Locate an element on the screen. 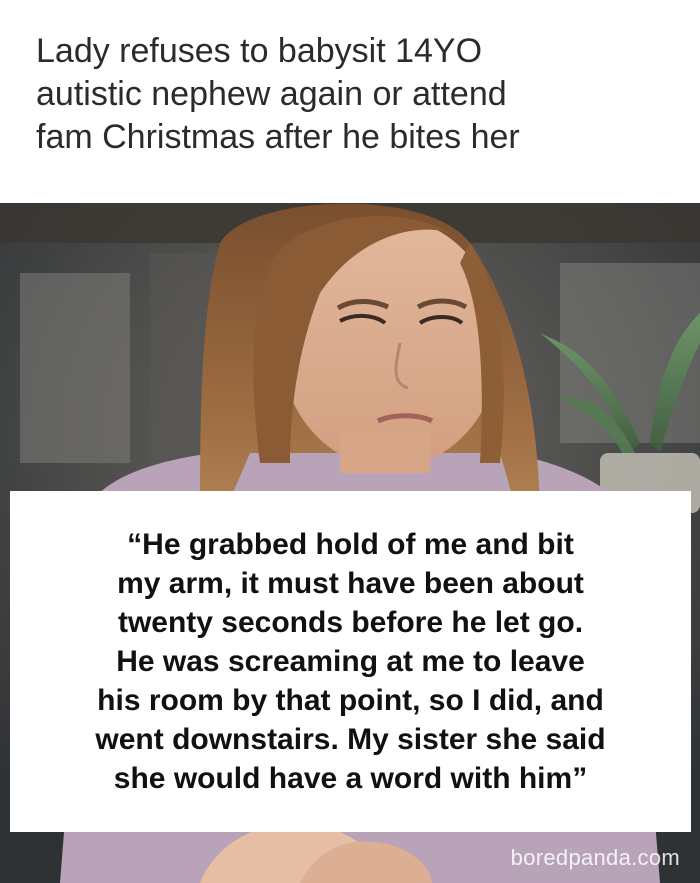 Image resolution: width=700 pixels, height=883 pixels. quote-line: went downstairs. My sister she said is located at coordinates (350, 739).